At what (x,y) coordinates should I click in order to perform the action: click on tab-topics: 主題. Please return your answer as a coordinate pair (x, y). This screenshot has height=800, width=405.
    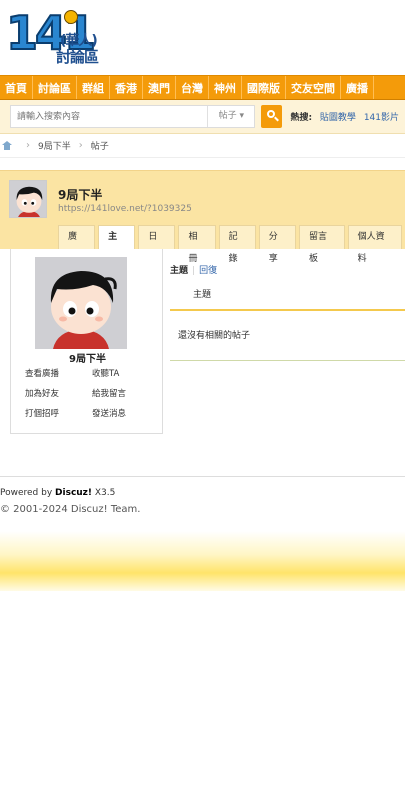
    Looking at the image, I should click on (117, 244).